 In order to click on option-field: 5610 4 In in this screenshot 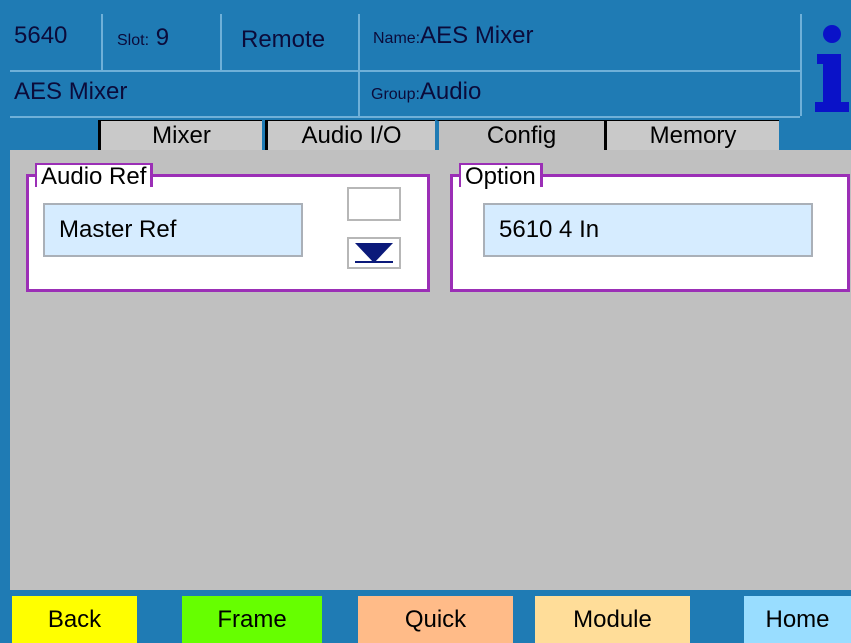, I will do `click(648, 230)`.